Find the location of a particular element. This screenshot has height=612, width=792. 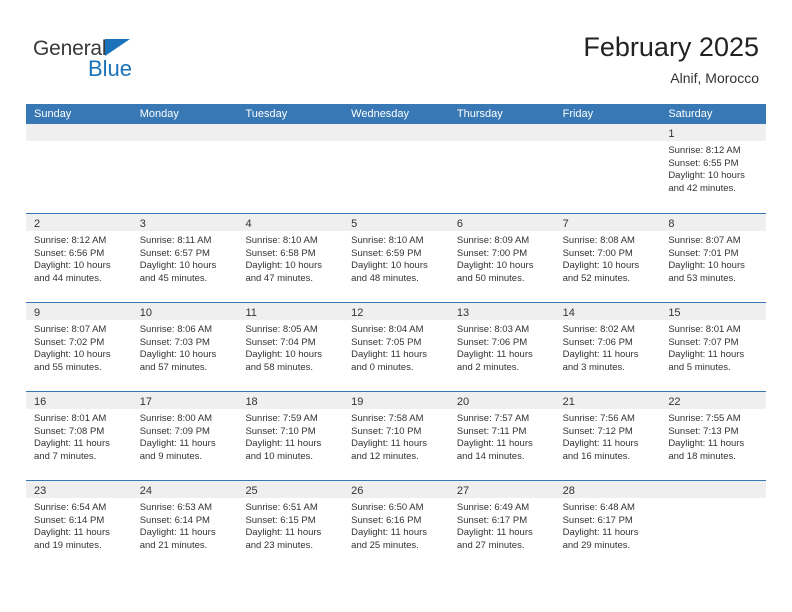

sunrise-text: Sunrise: 8:04 AM is located at coordinates (387, 329).